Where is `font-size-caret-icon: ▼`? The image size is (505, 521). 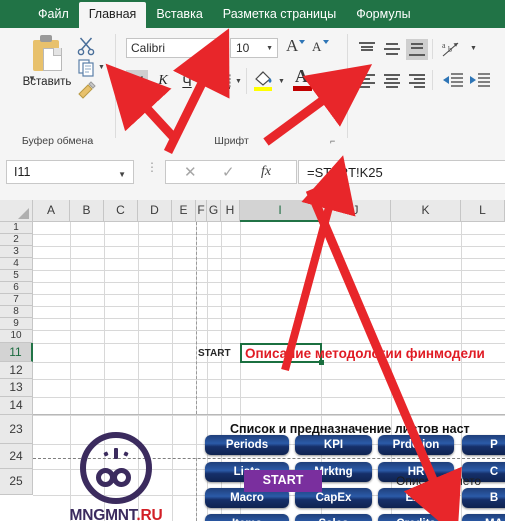 font-size-caret-icon: ▼ is located at coordinates (269, 48).